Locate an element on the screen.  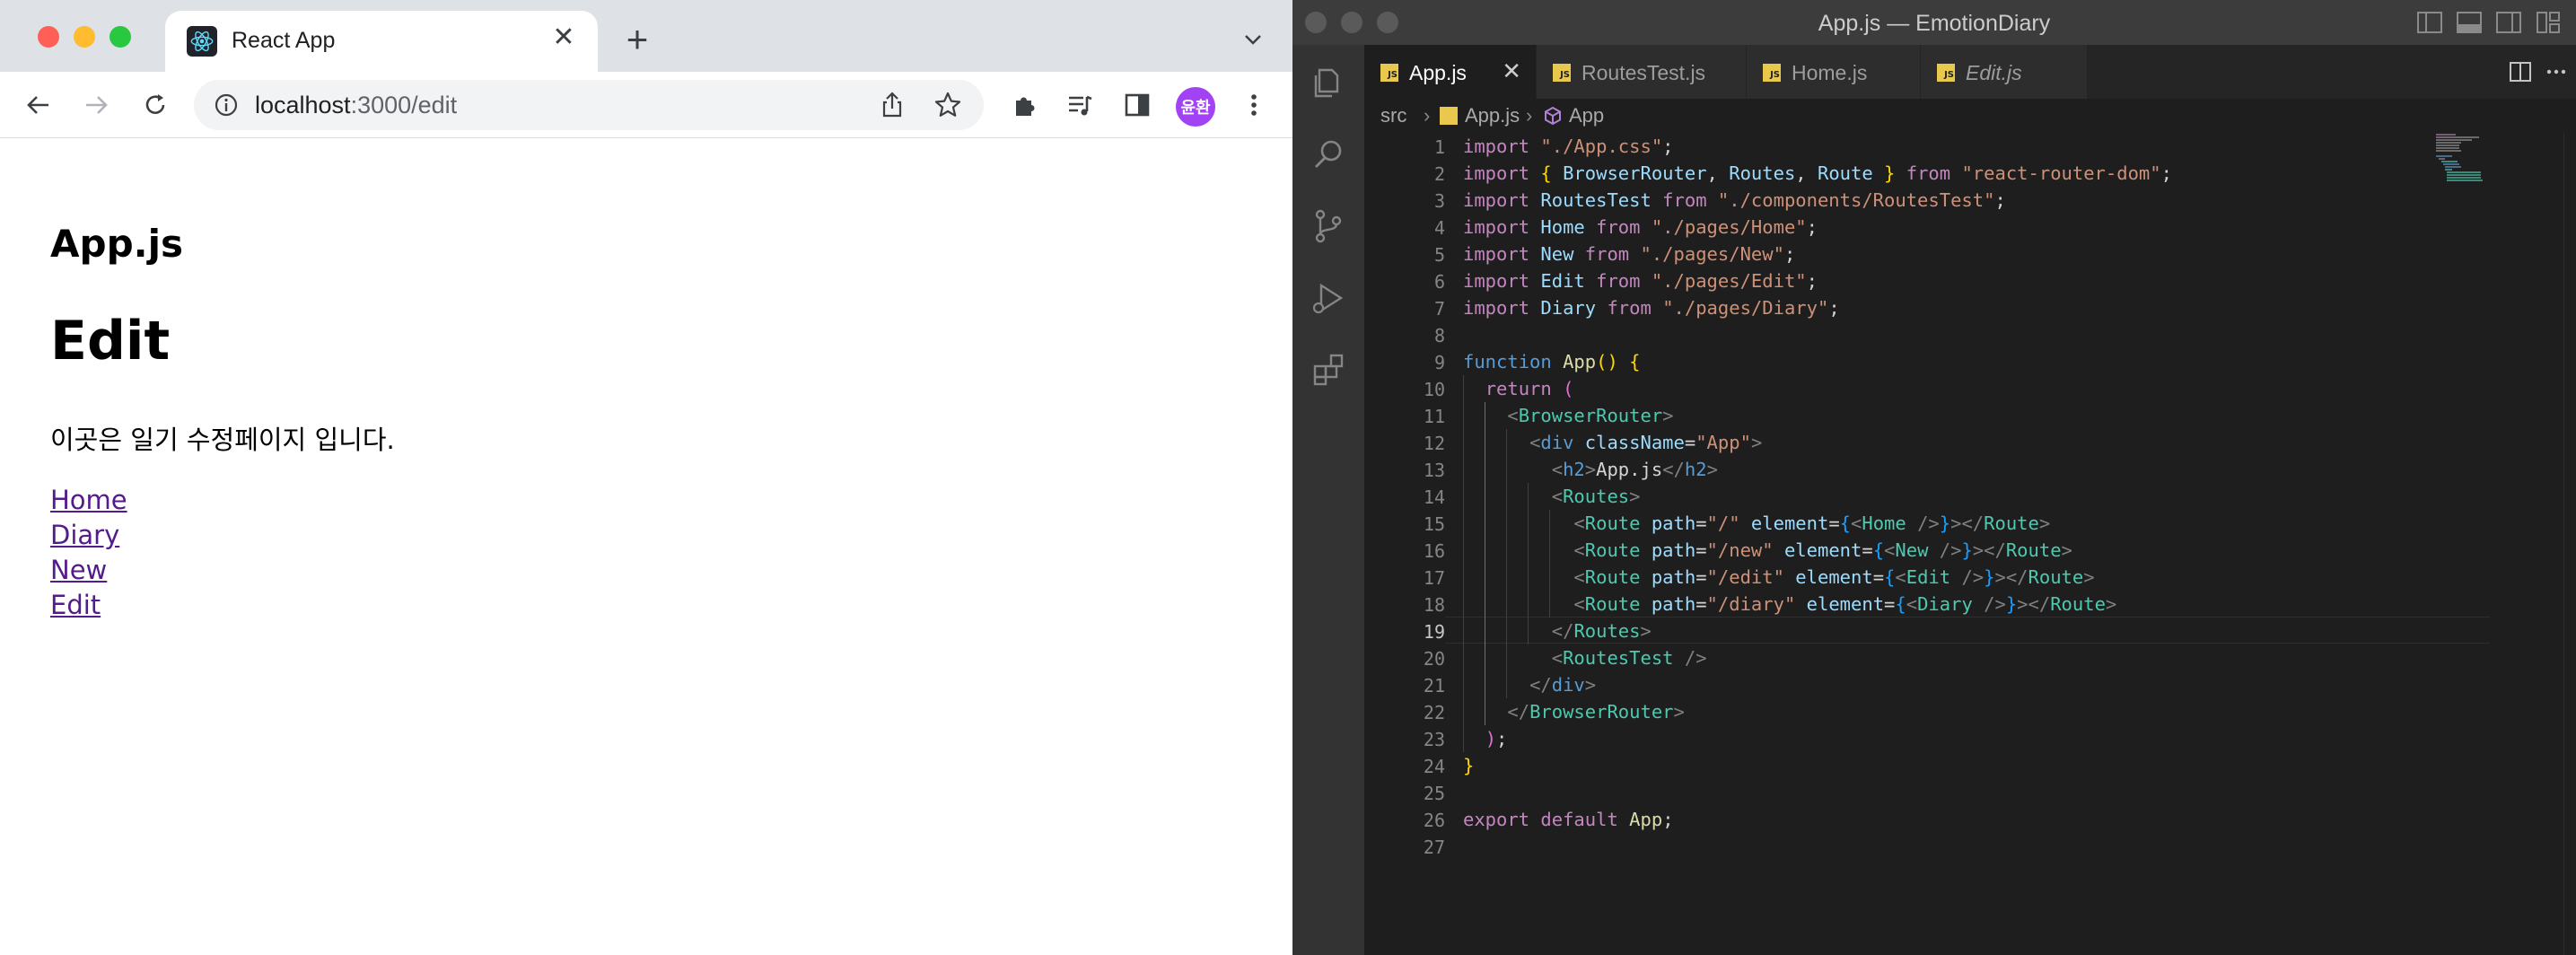
line-number: 25 is located at coordinates (1434, 793).